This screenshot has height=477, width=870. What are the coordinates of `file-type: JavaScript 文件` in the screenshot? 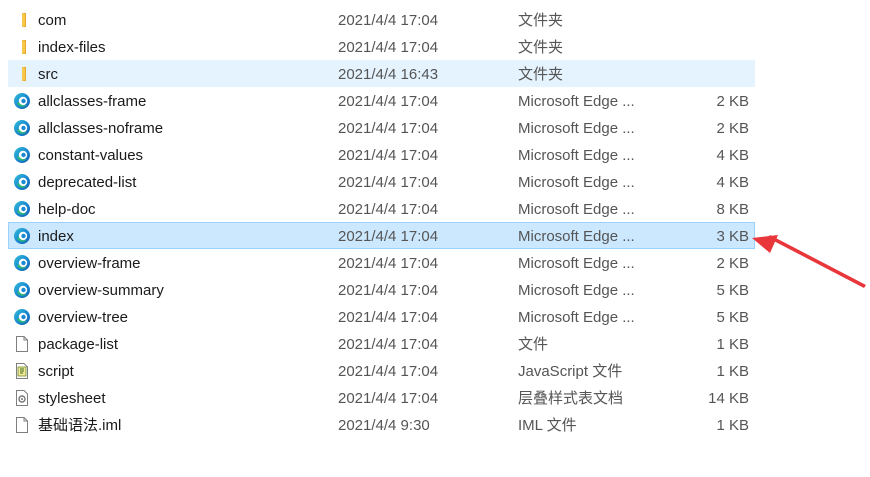 It's located at (570, 371).